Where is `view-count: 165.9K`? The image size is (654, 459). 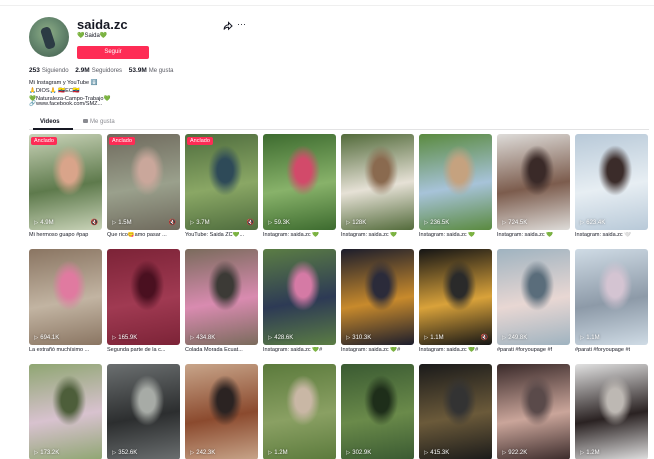 view-count: 165.9K is located at coordinates (124, 338).